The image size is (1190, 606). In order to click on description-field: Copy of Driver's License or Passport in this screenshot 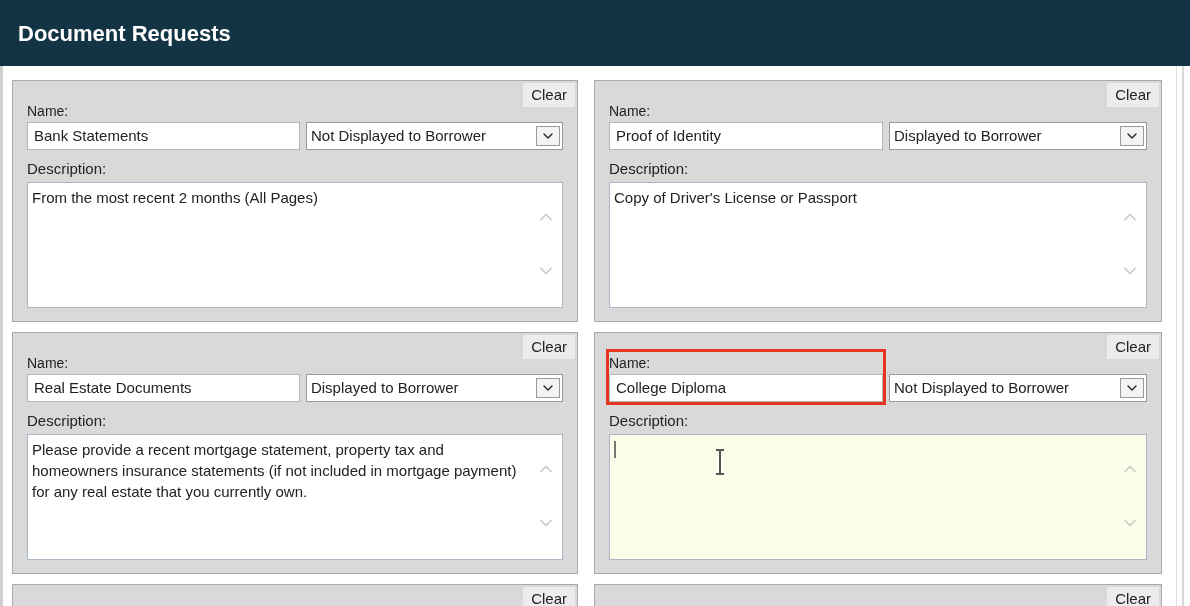, I will do `click(878, 245)`.